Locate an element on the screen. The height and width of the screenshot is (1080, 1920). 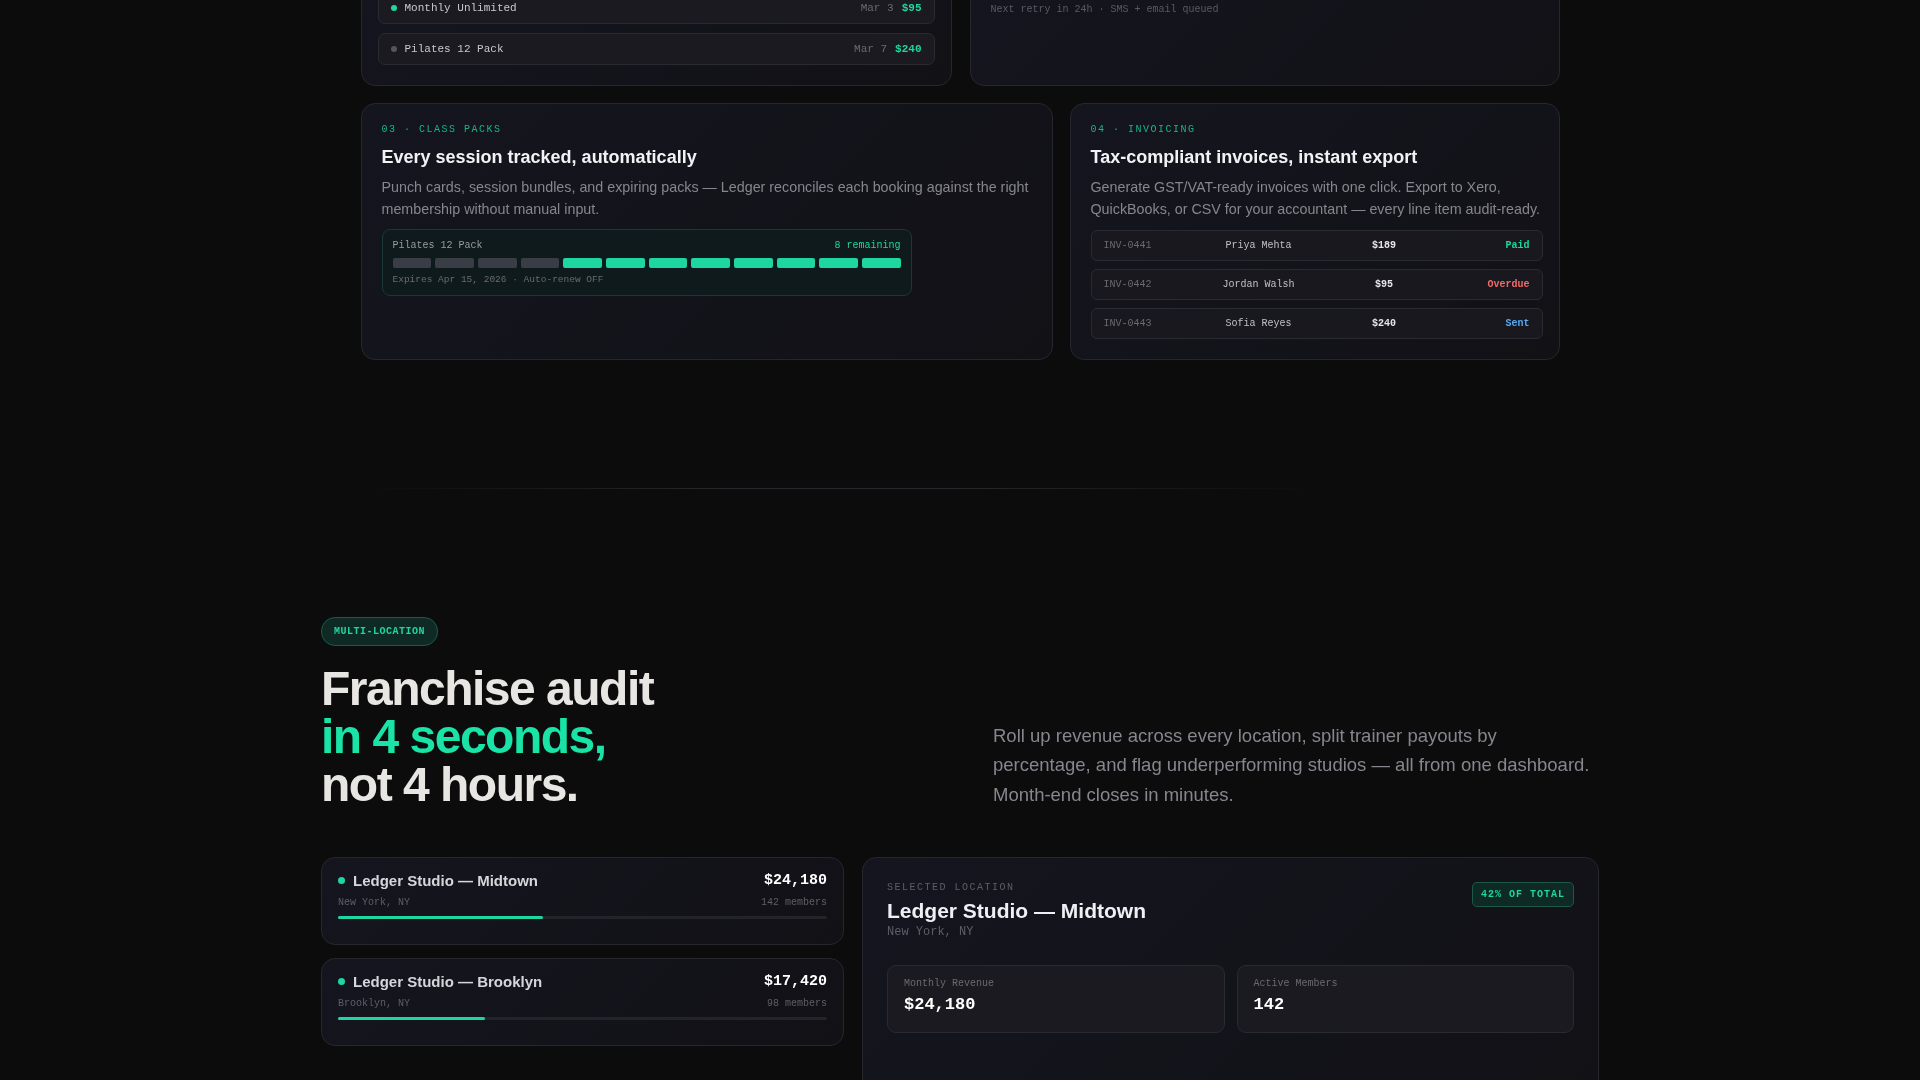
payment-date: Mar 3 is located at coordinates (877, 8).